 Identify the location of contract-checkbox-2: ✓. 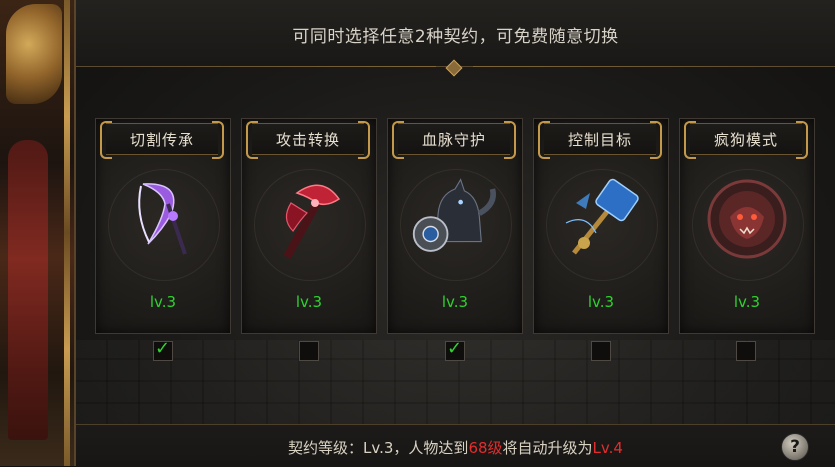
(455, 349).